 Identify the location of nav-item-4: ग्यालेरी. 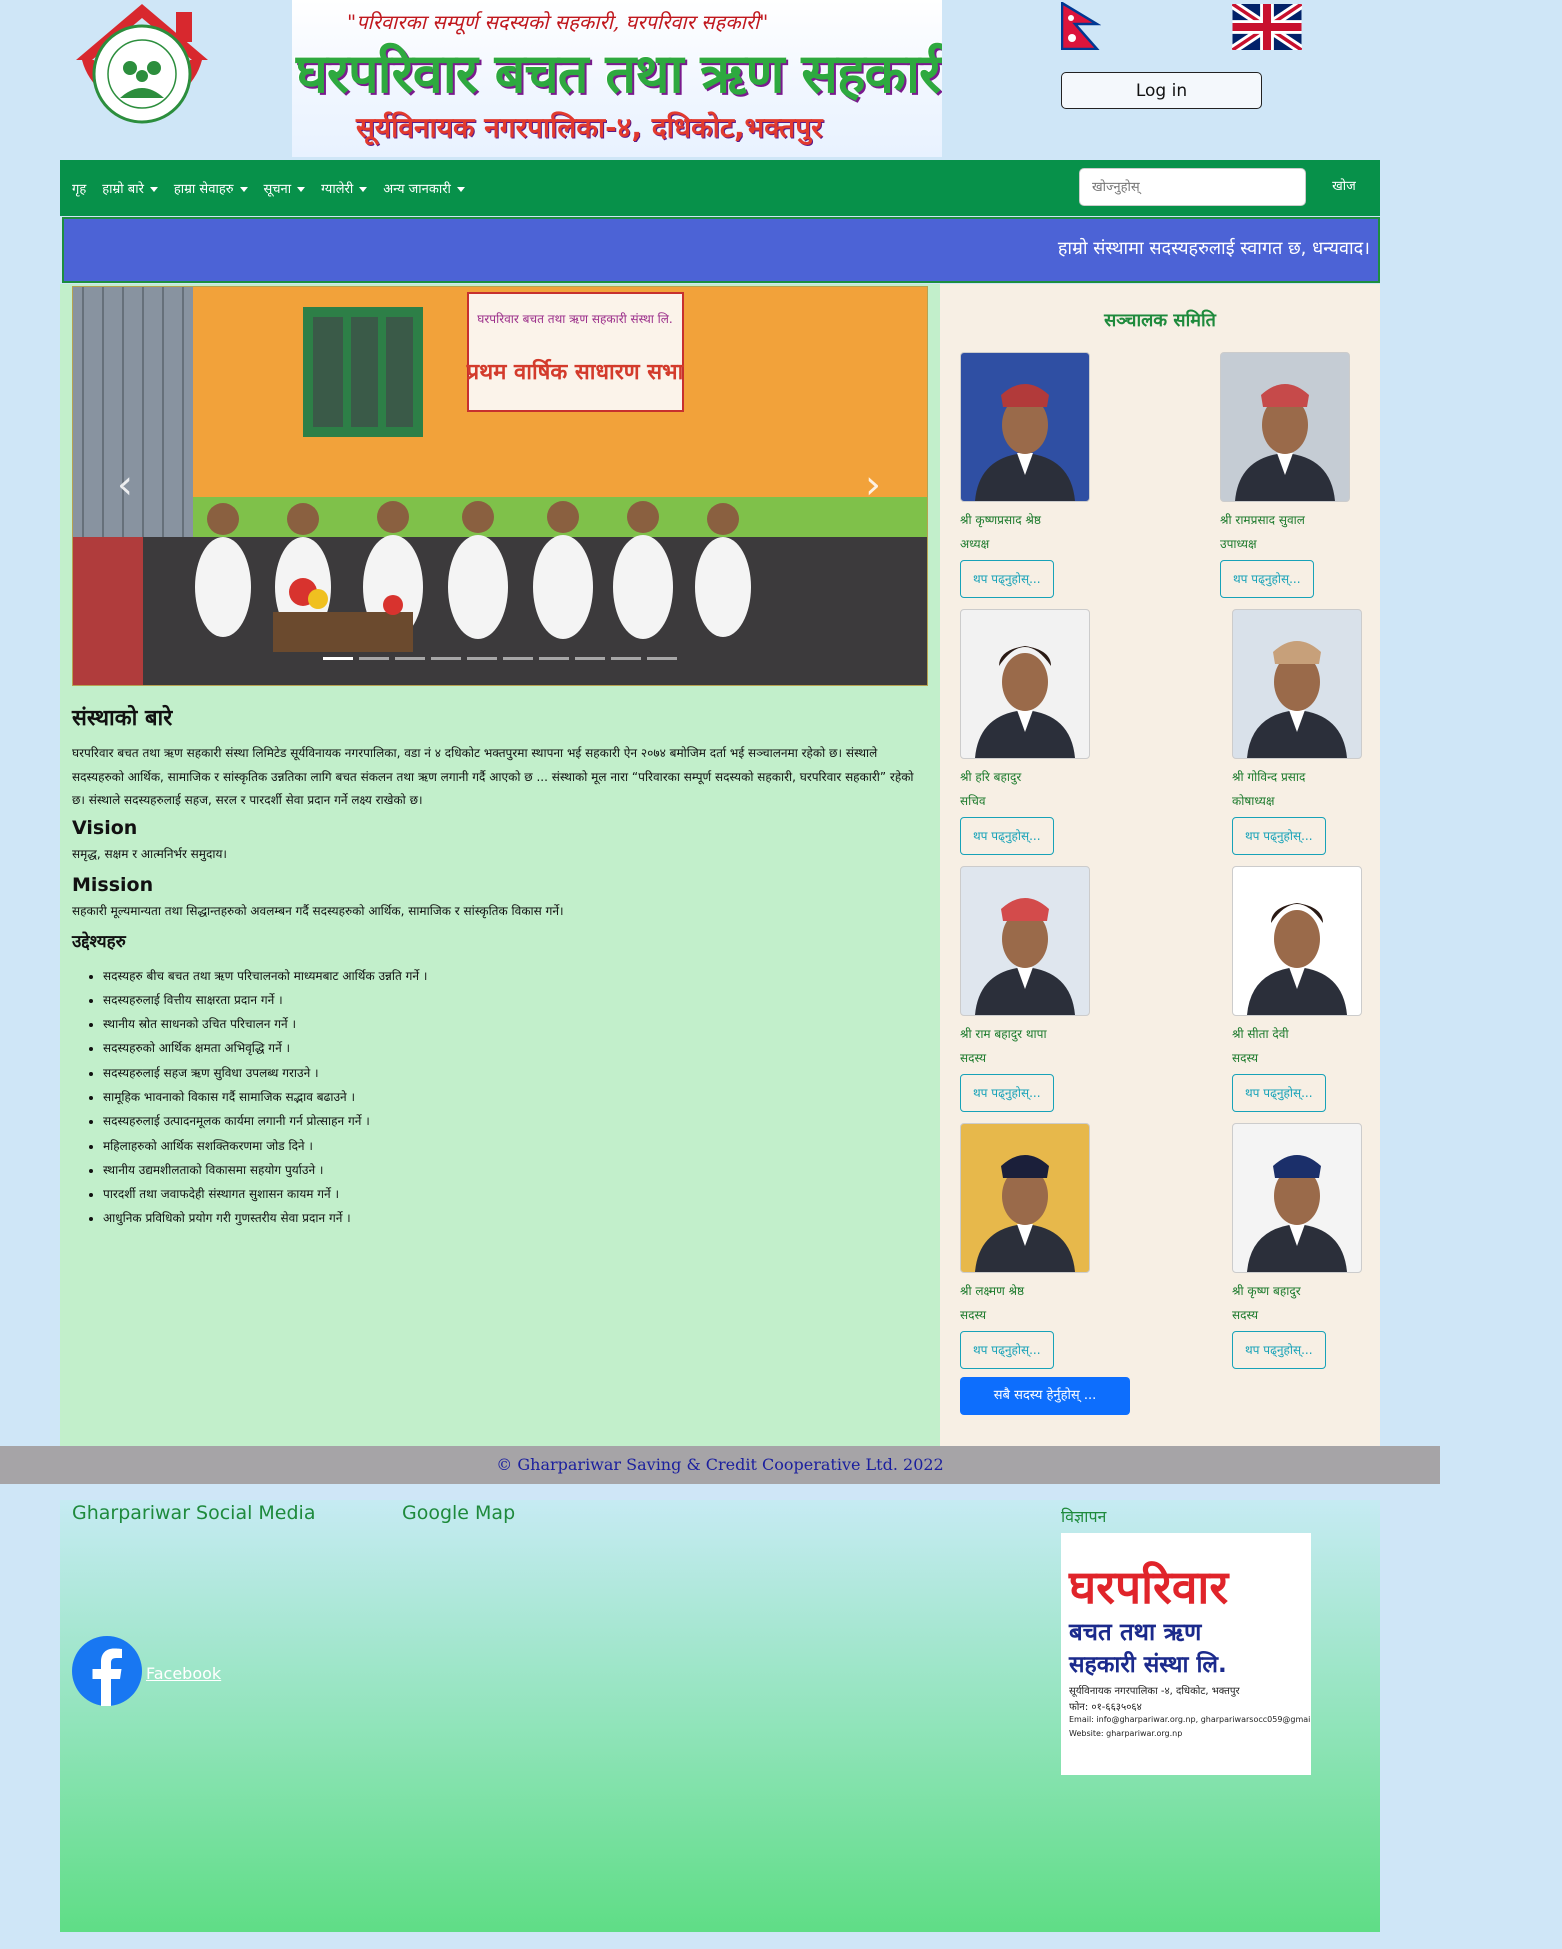
(344, 188).